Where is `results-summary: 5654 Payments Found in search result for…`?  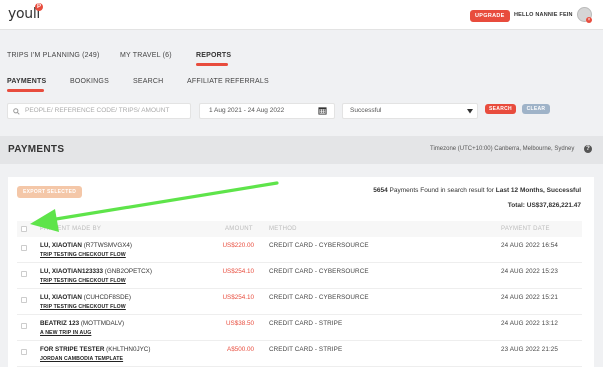 results-summary: 5654 Payments Found in search result for… is located at coordinates (477, 190).